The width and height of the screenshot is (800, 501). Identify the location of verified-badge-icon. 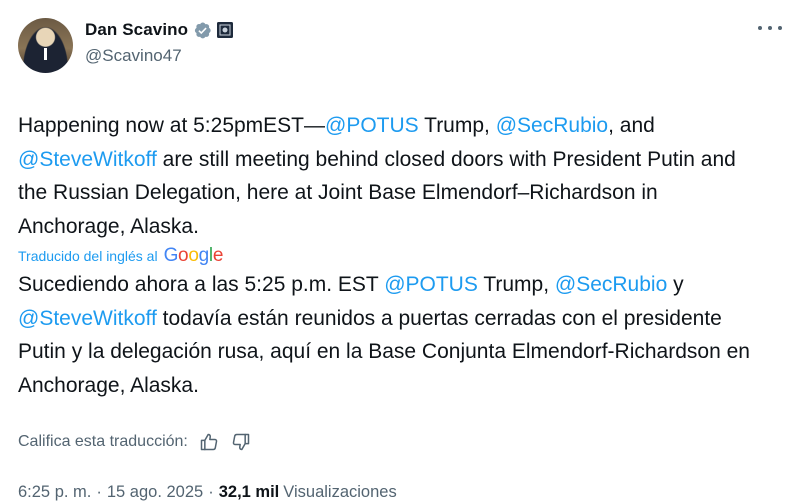
(202, 30).